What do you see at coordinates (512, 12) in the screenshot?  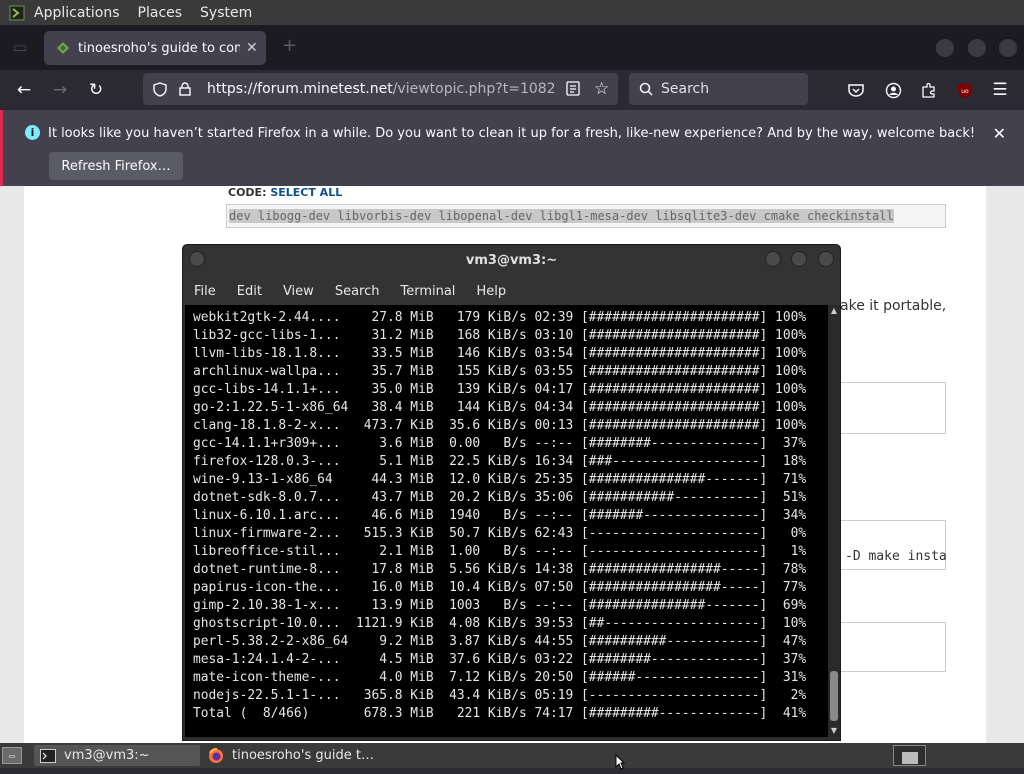 I see `top-panel: Applications Places System` at bounding box center [512, 12].